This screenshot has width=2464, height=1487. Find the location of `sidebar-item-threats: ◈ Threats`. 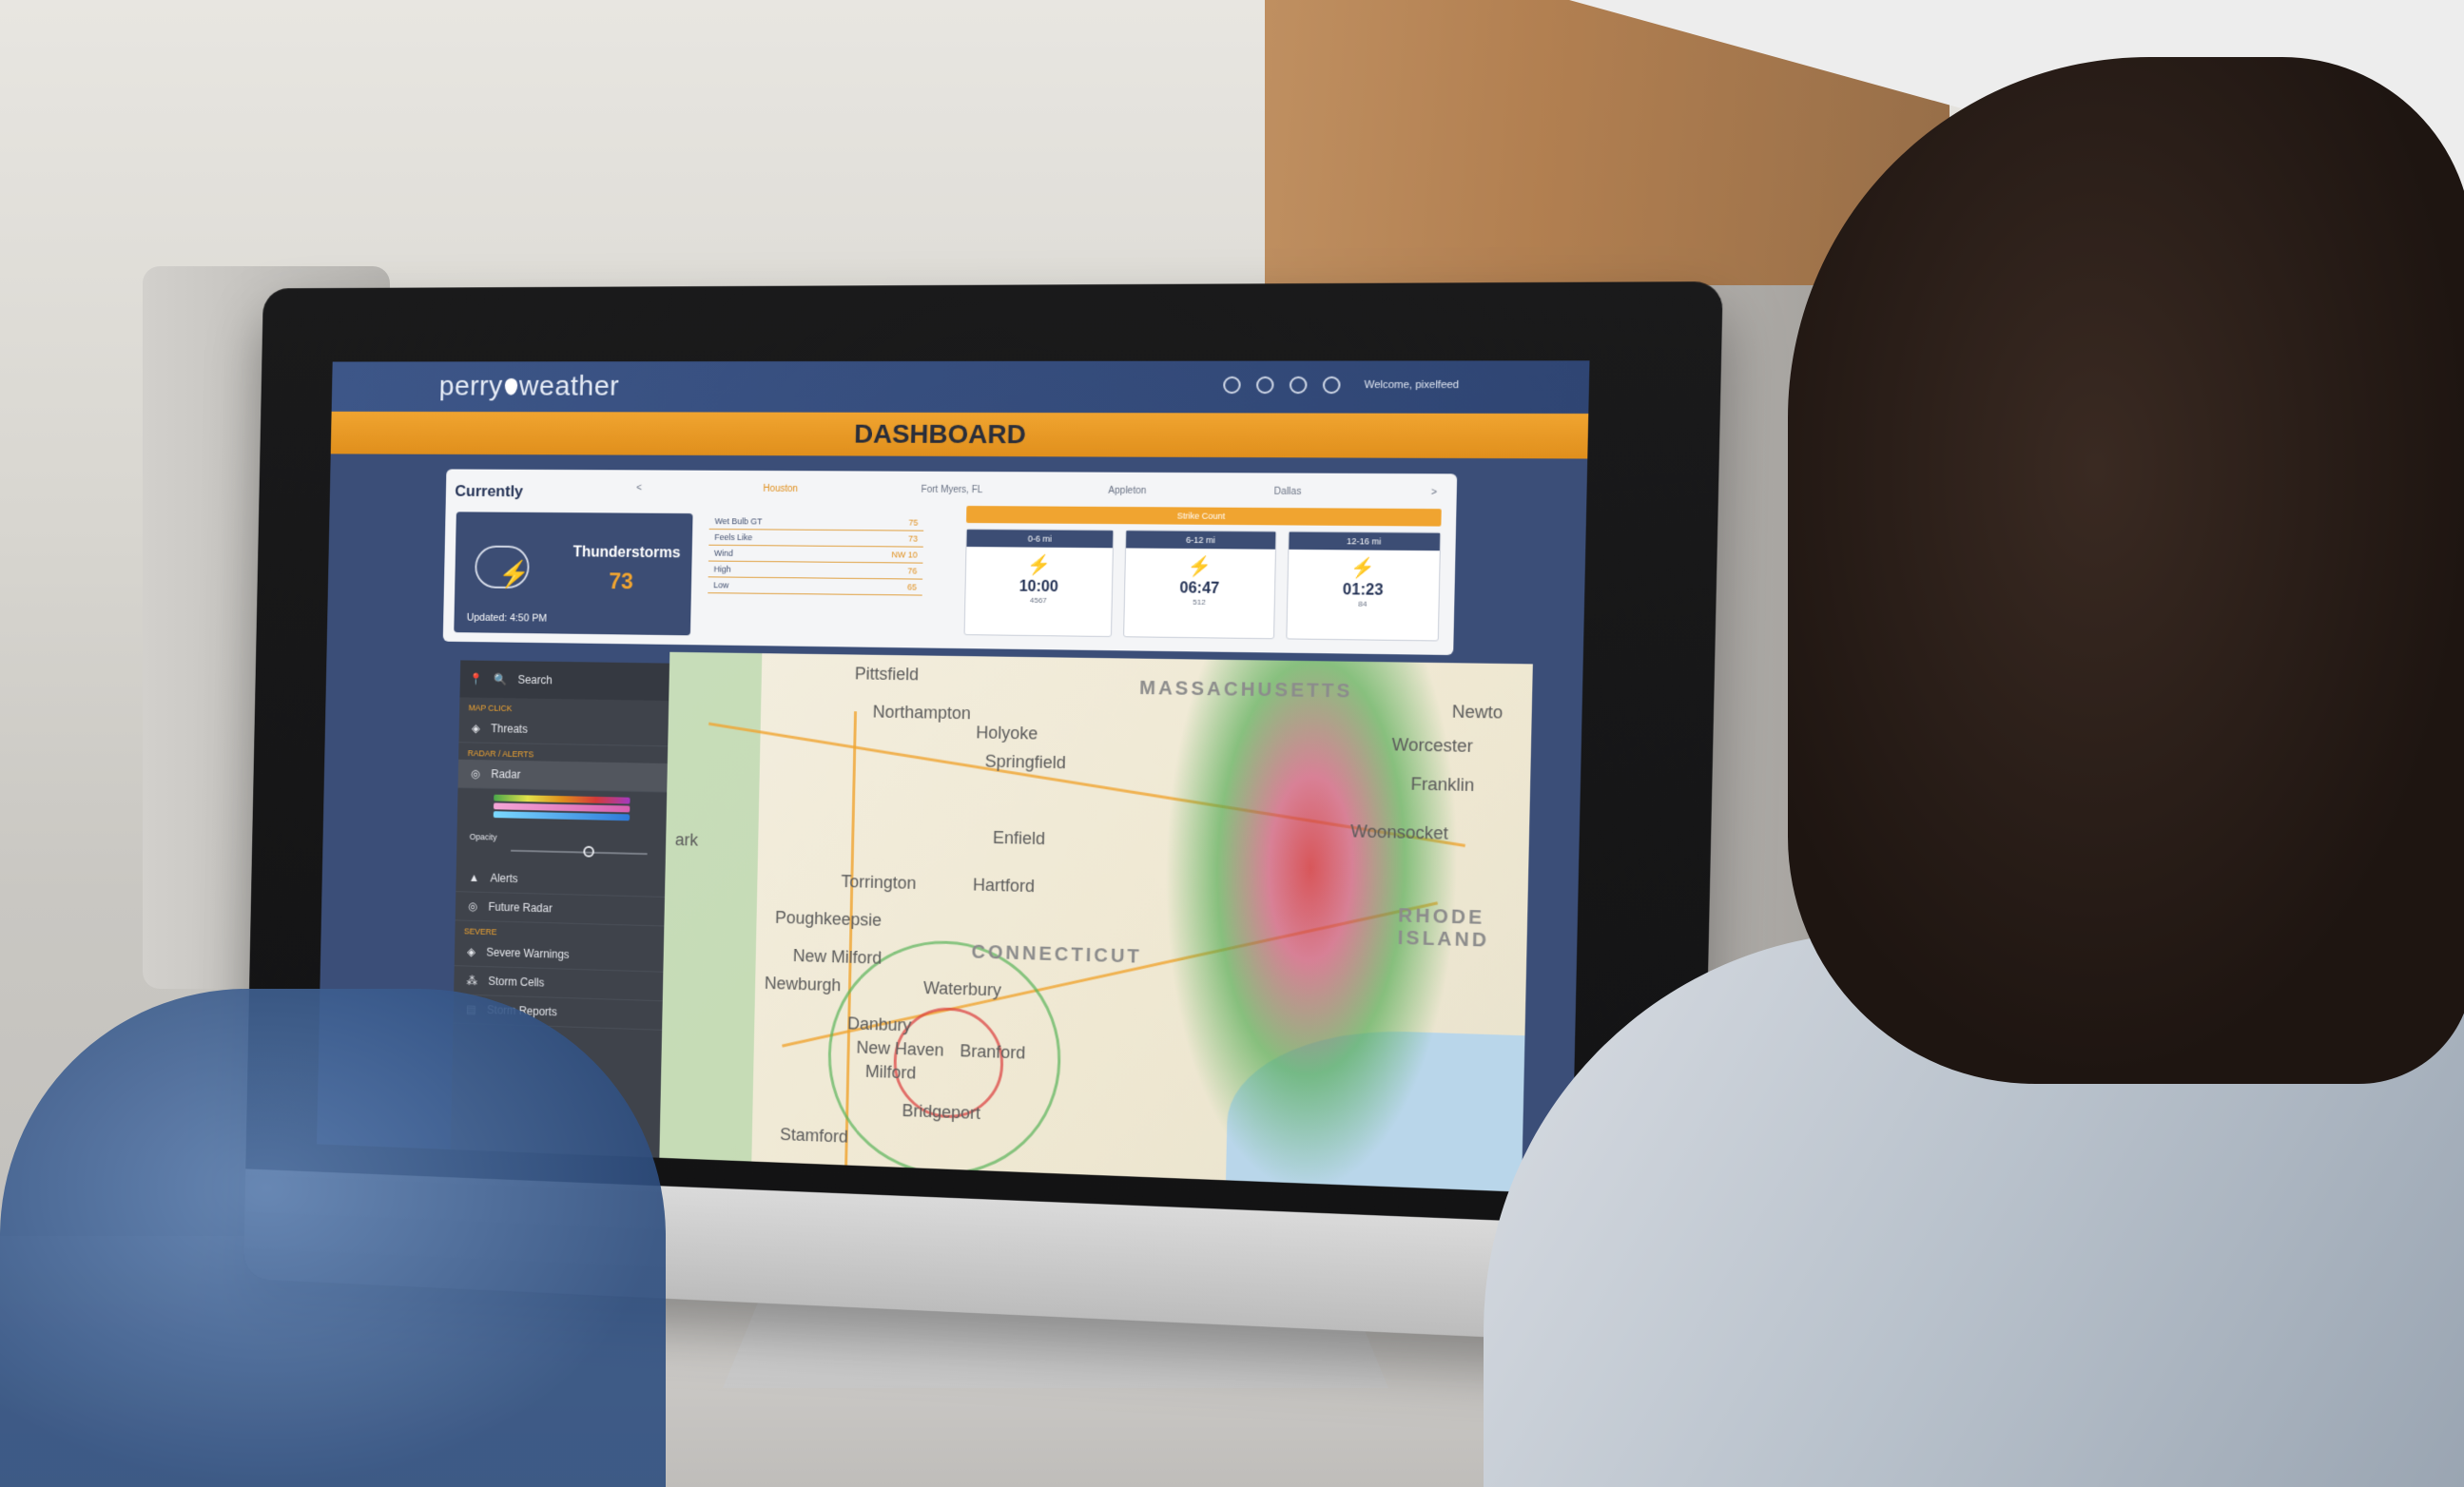

sidebar-item-threats: ◈ Threats is located at coordinates (563, 730).